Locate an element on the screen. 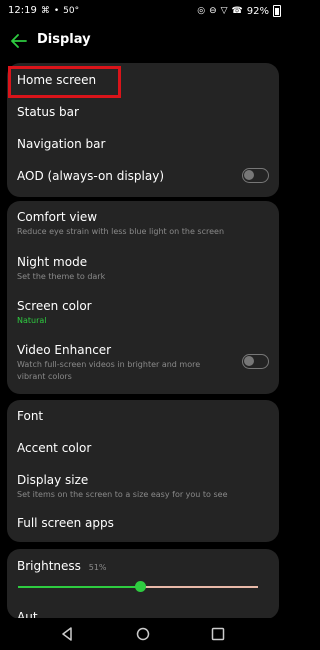 The height and width of the screenshot is (650, 320). back-triangle-icon is located at coordinates (67, 634).